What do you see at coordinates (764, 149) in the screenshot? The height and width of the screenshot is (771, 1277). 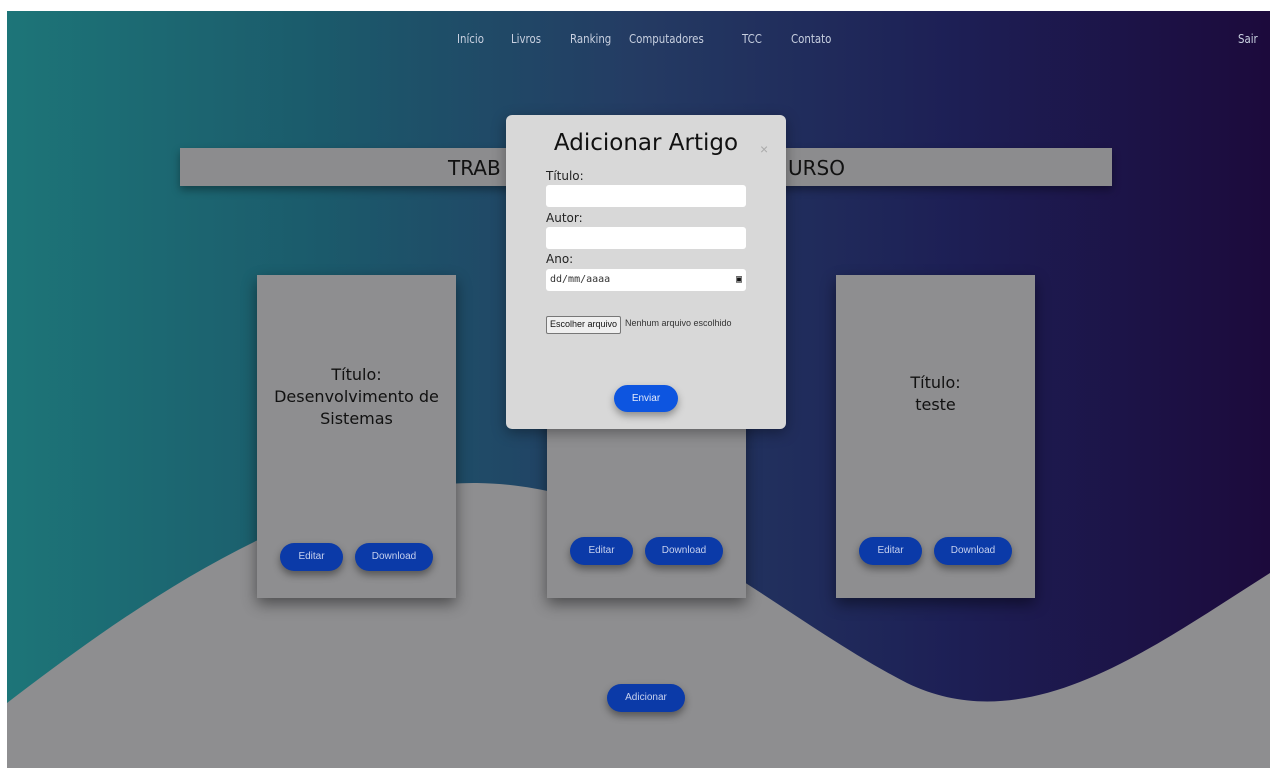 I see `close-icon: ×` at bounding box center [764, 149].